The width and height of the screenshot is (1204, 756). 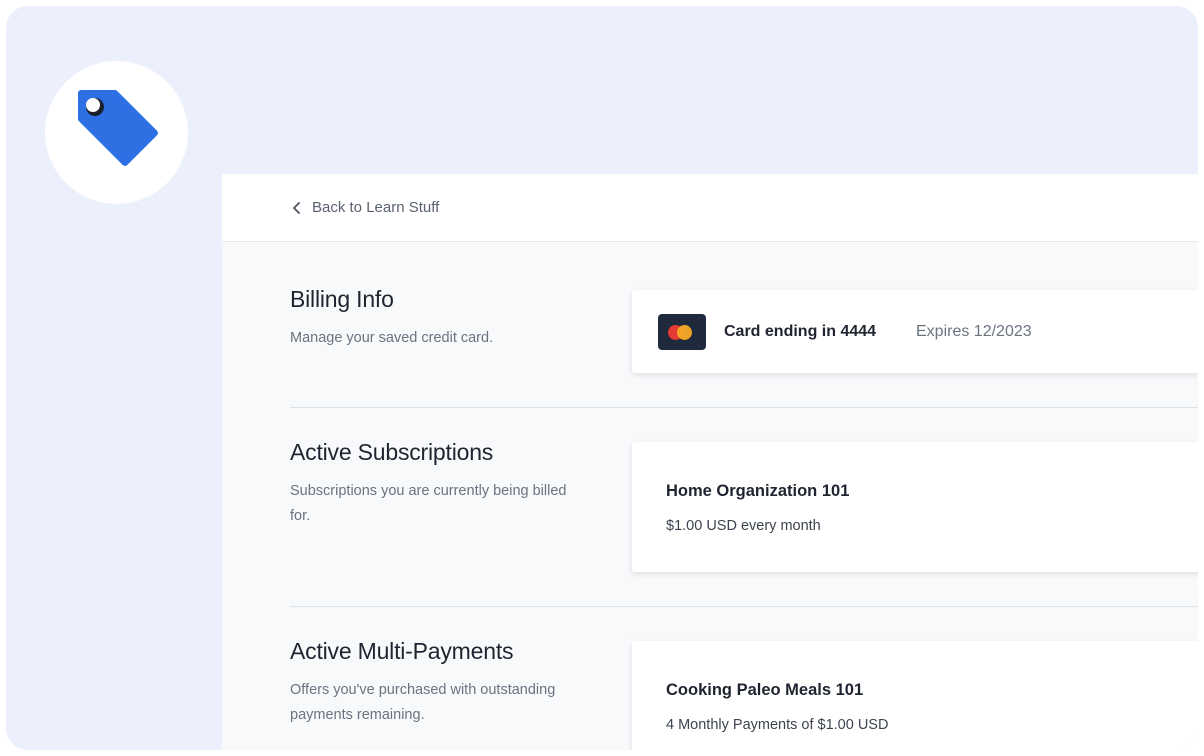 I want to click on section-title: Active Multi-Payments, so click(x=402, y=651).